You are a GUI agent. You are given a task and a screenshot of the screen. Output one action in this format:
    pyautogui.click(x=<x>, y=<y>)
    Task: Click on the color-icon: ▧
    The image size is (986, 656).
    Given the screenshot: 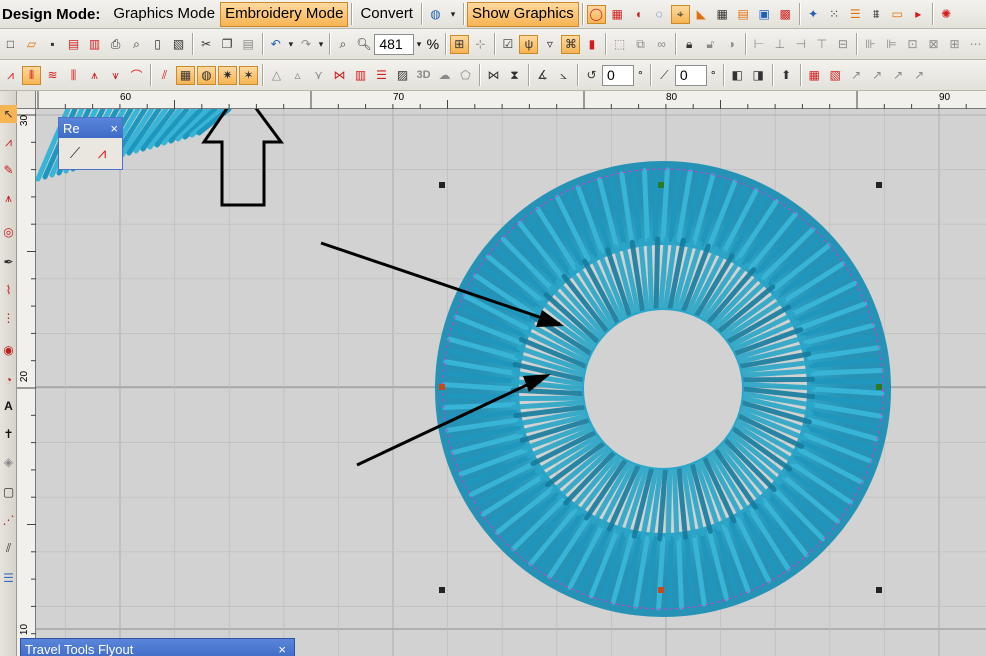 What is the action you would take?
    pyautogui.click(x=835, y=75)
    